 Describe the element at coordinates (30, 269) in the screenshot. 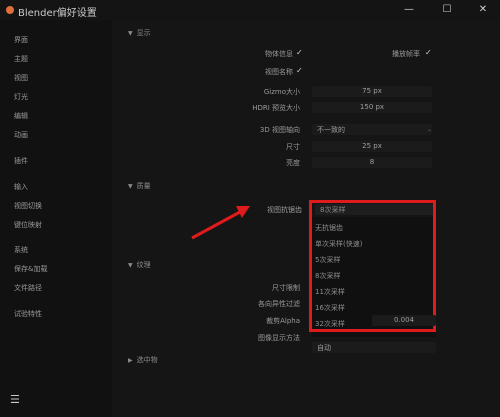

I see `sidebar-item-save-load: 保存&加载` at that location.